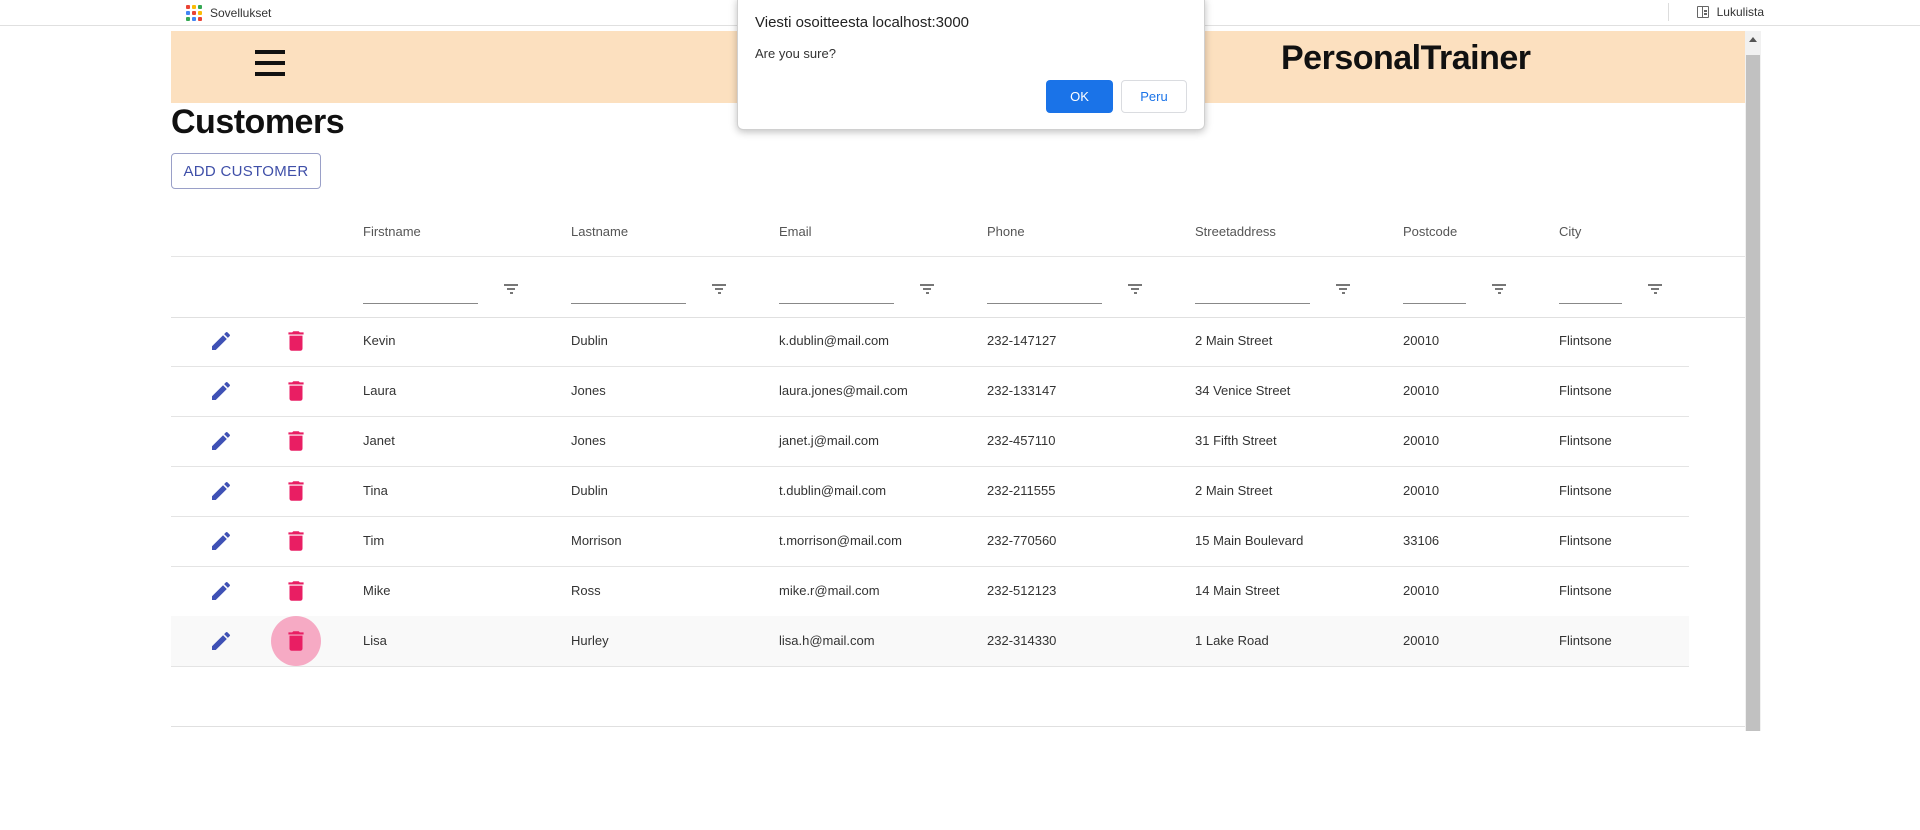 The height and width of the screenshot is (830, 1920). I want to click on dialog-message: Are you sure?, so click(795, 53).